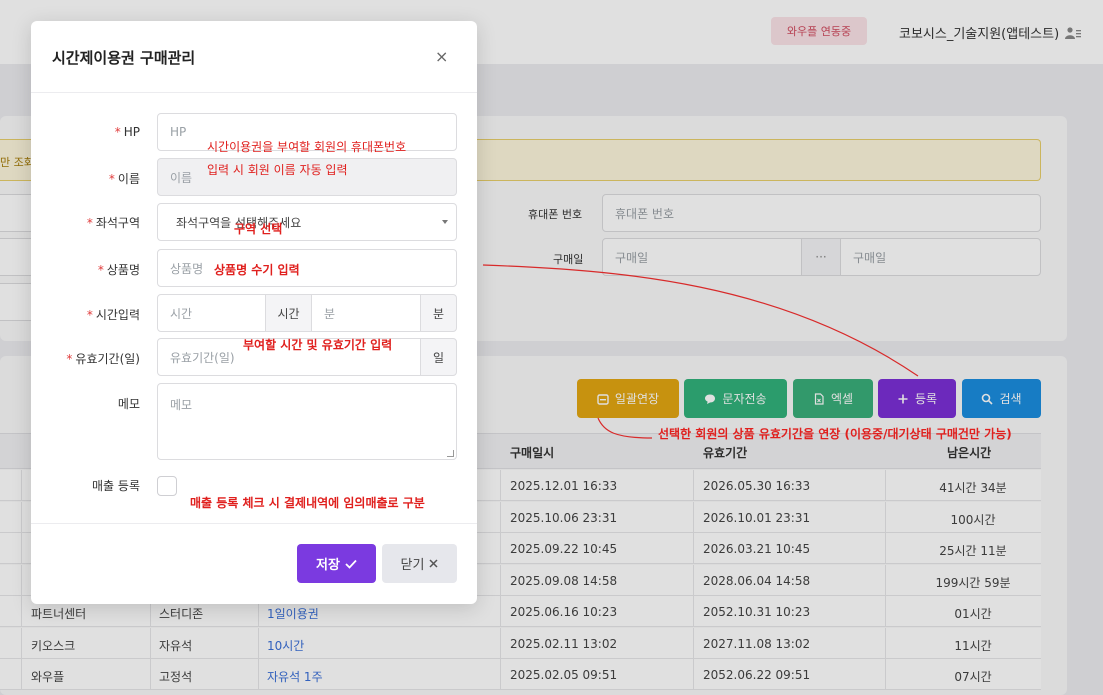 Image resolution: width=1103 pixels, height=695 pixels. Describe the element at coordinates (295, 676) in the screenshot. I see `table-cell-c3: 자유석 1주` at that location.